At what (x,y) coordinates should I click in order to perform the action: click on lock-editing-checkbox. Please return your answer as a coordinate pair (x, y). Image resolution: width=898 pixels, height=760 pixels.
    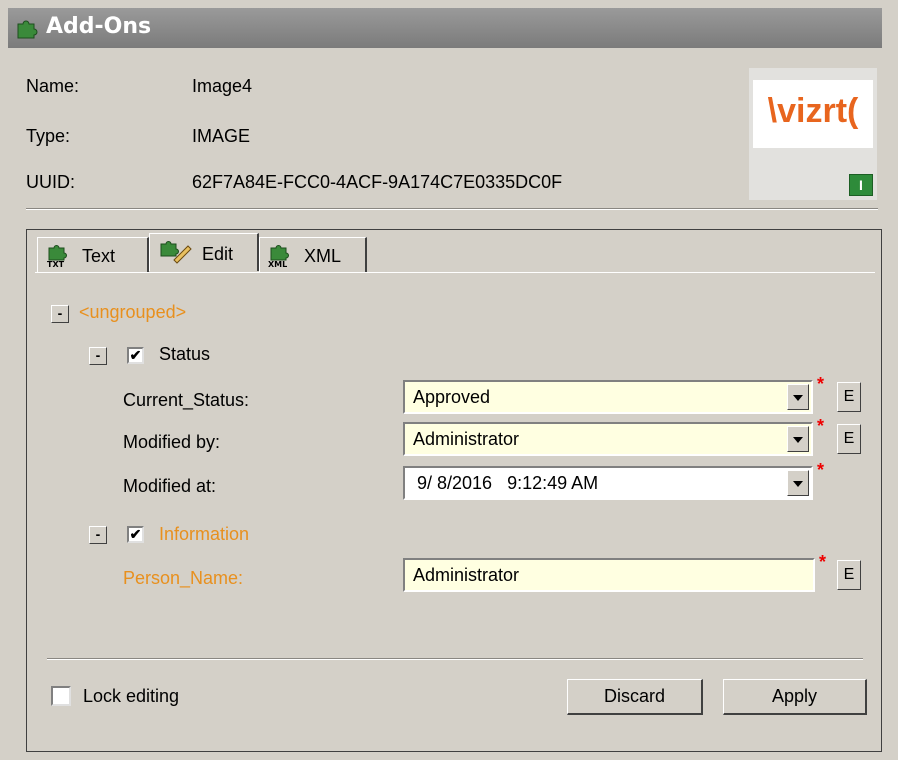
    Looking at the image, I should click on (61, 696).